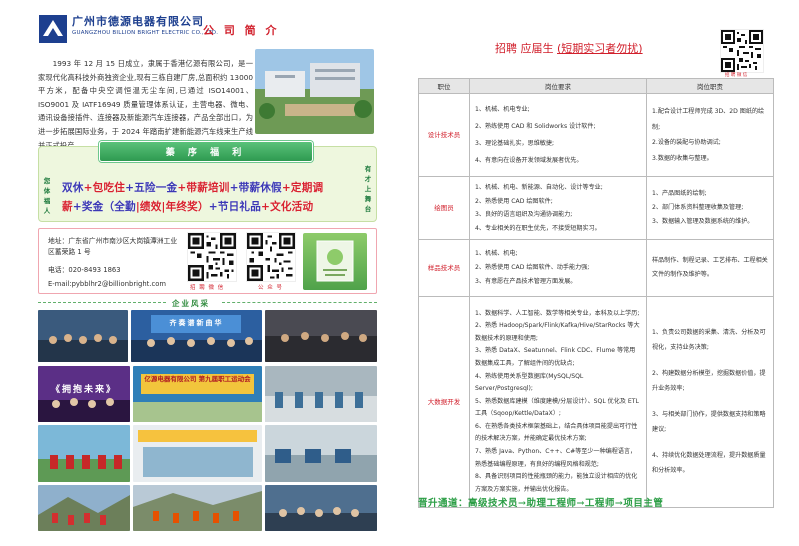 The height and width of the screenshot is (546, 799). I want to click on benefit-item: +文化活动, so click(287, 207).